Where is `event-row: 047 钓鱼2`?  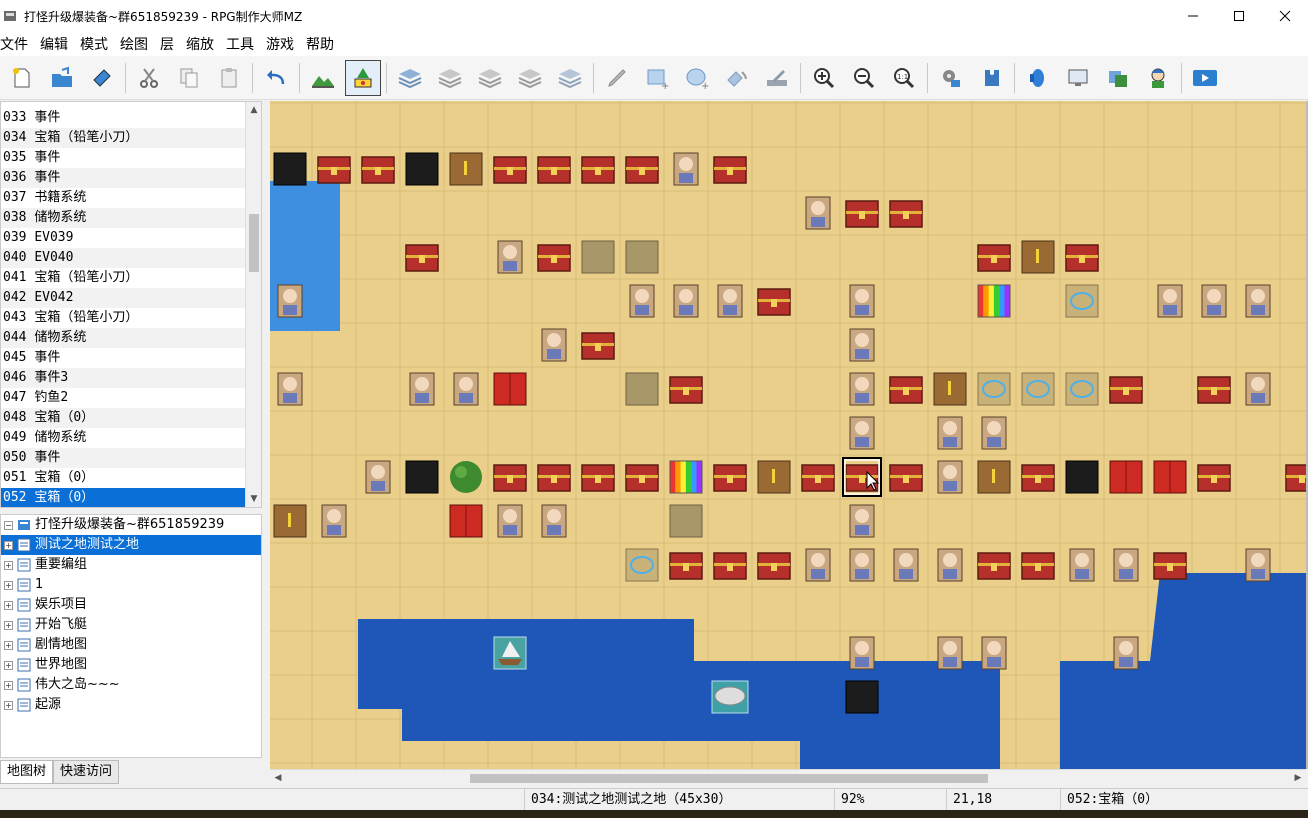
event-row: 047 钓鱼2 is located at coordinates (131, 398).